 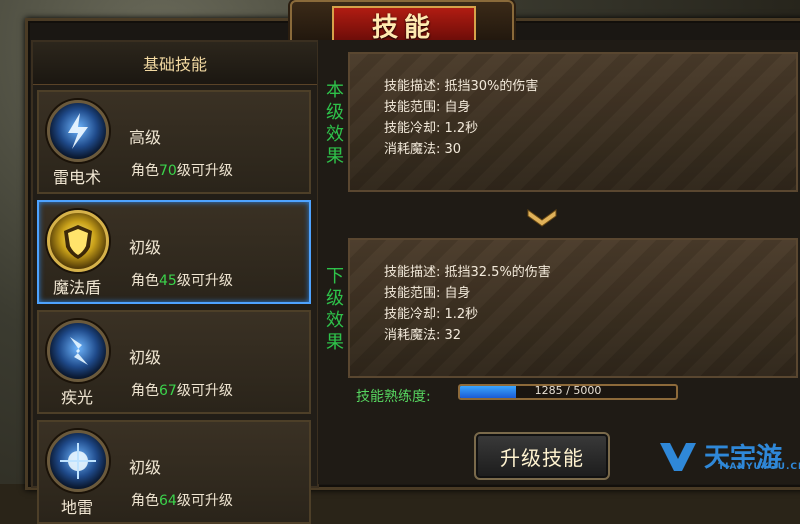 What do you see at coordinates (759, 467) in the screenshot?
I see `watermark-url: TIANYUYOU.CN` at bounding box center [759, 467].